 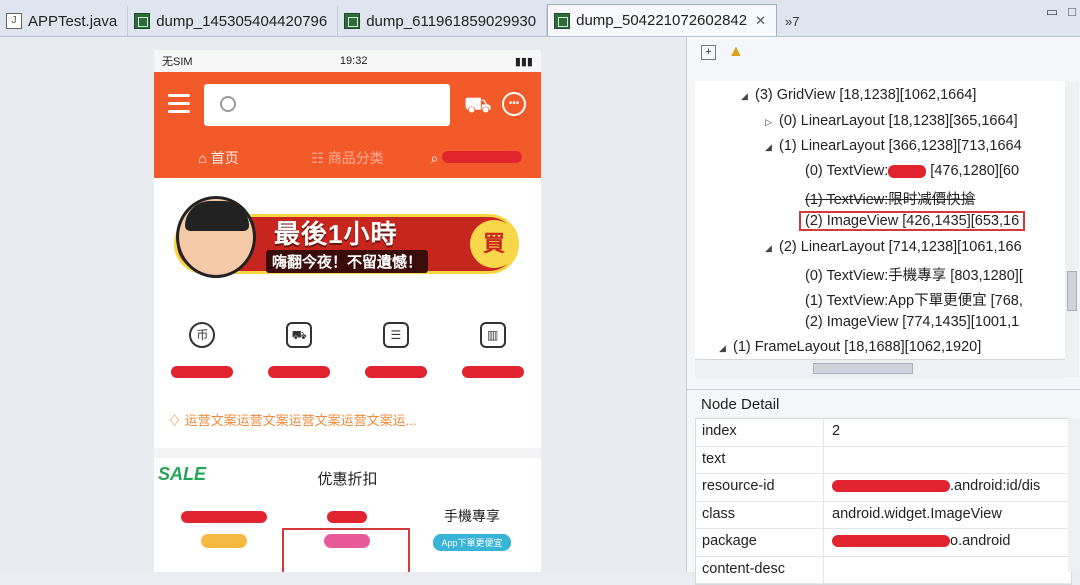 I want to click on detail-row: content-desc, so click(x=883, y=570).